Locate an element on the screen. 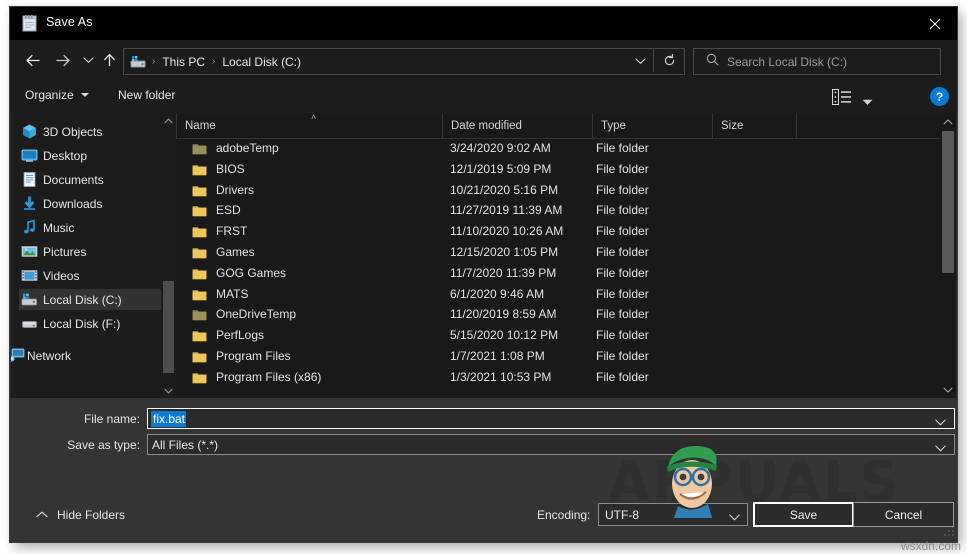 The width and height of the screenshot is (967, 554). sidebar-item-downloads: Downloads is located at coordinates (97, 203).